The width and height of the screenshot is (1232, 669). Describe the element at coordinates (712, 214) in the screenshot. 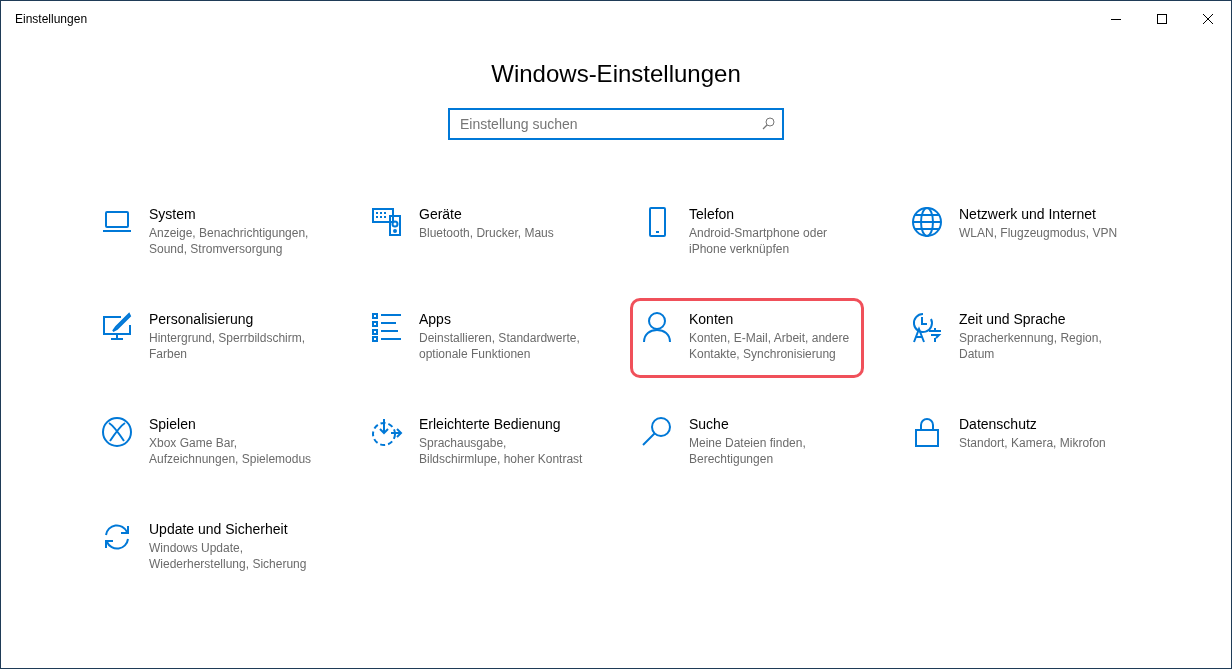

I see `category-title: Telefon` at that location.